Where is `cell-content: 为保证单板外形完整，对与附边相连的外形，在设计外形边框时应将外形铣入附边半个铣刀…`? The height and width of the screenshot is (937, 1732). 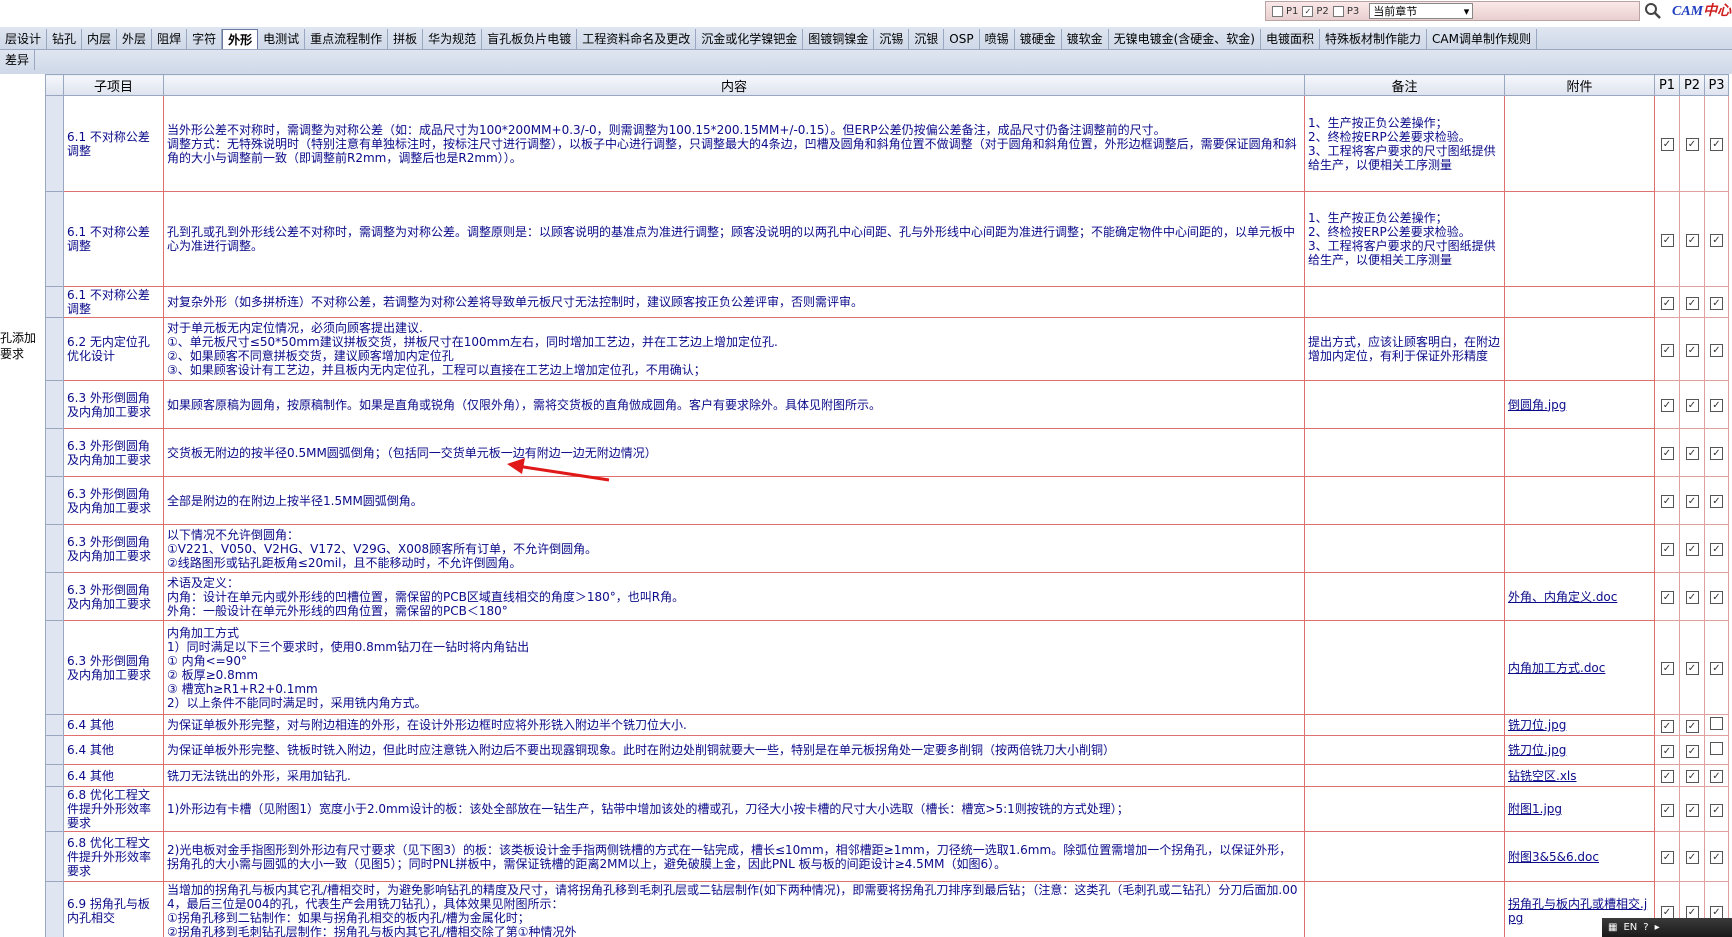 cell-content: 为保证单板外形完整，对与附边相连的外形，在设计外形边框时应将外形铣入附边半个铣刀… is located at coordinates (734, 725).